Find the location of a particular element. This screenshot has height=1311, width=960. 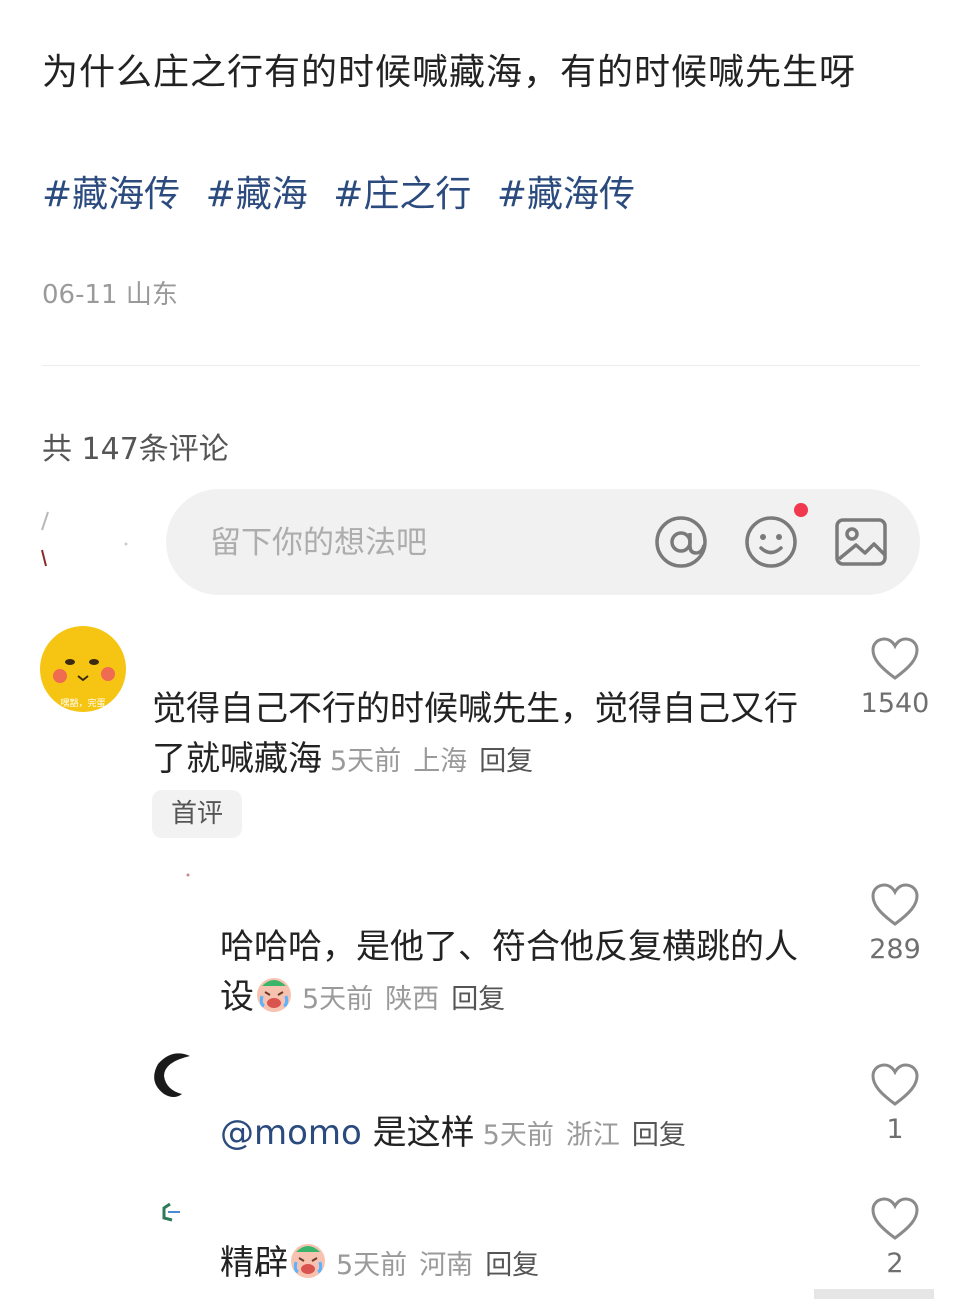

comment-location: 河南 is located at coordinates (446, 1265).